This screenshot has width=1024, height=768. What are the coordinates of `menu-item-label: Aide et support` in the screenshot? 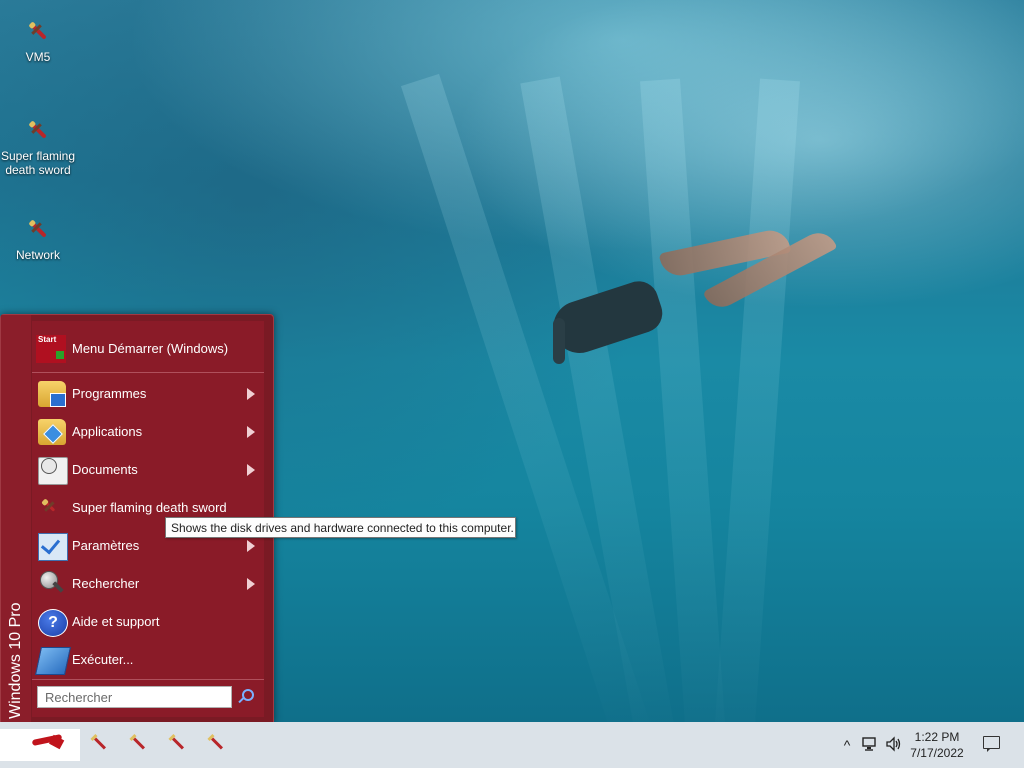 It's located at (116, 621).